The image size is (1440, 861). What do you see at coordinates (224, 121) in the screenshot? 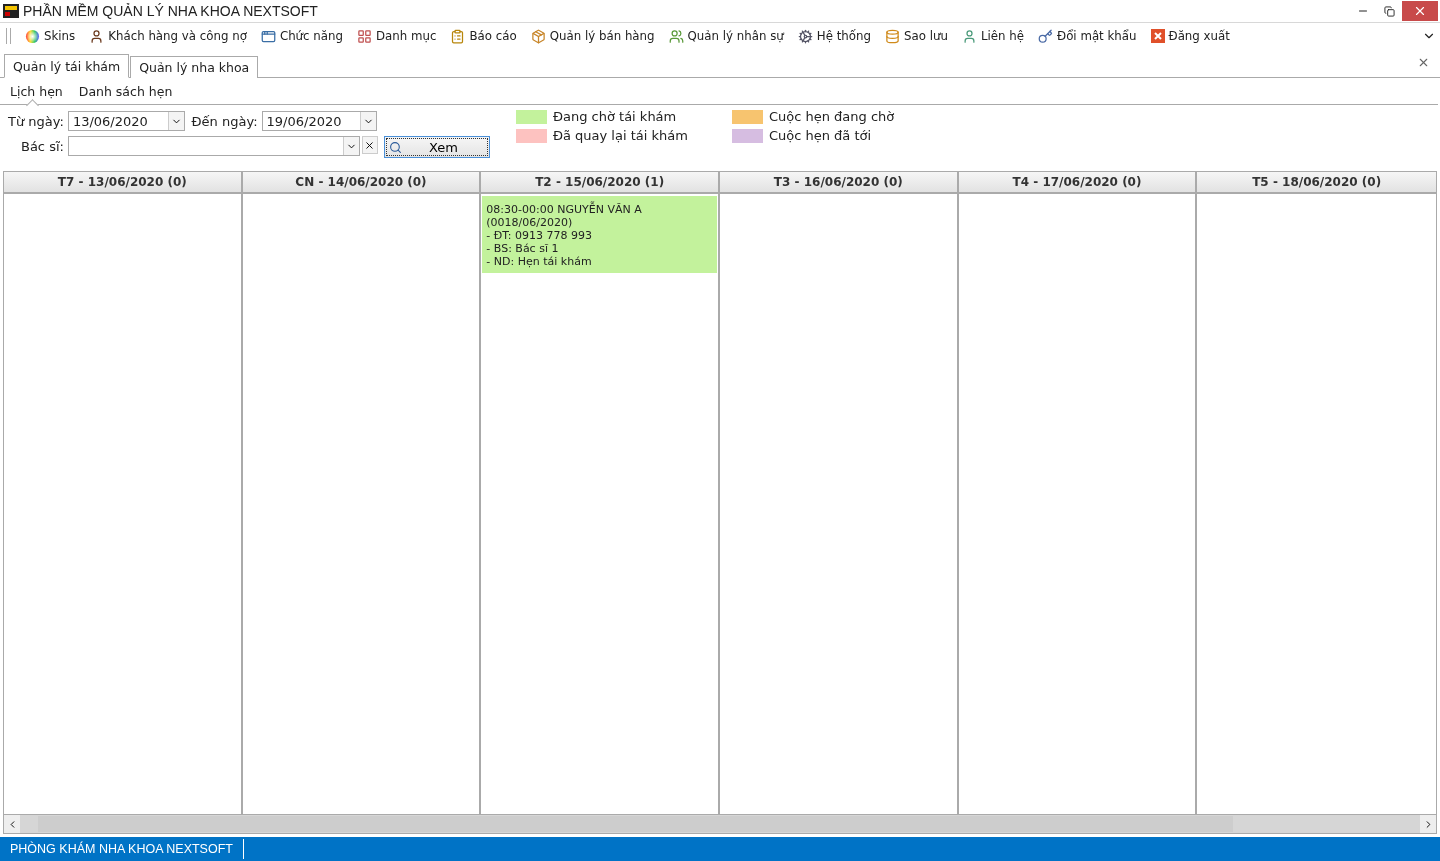
I see `field-label: Đến ngày:` at bounding box center [224, 121].